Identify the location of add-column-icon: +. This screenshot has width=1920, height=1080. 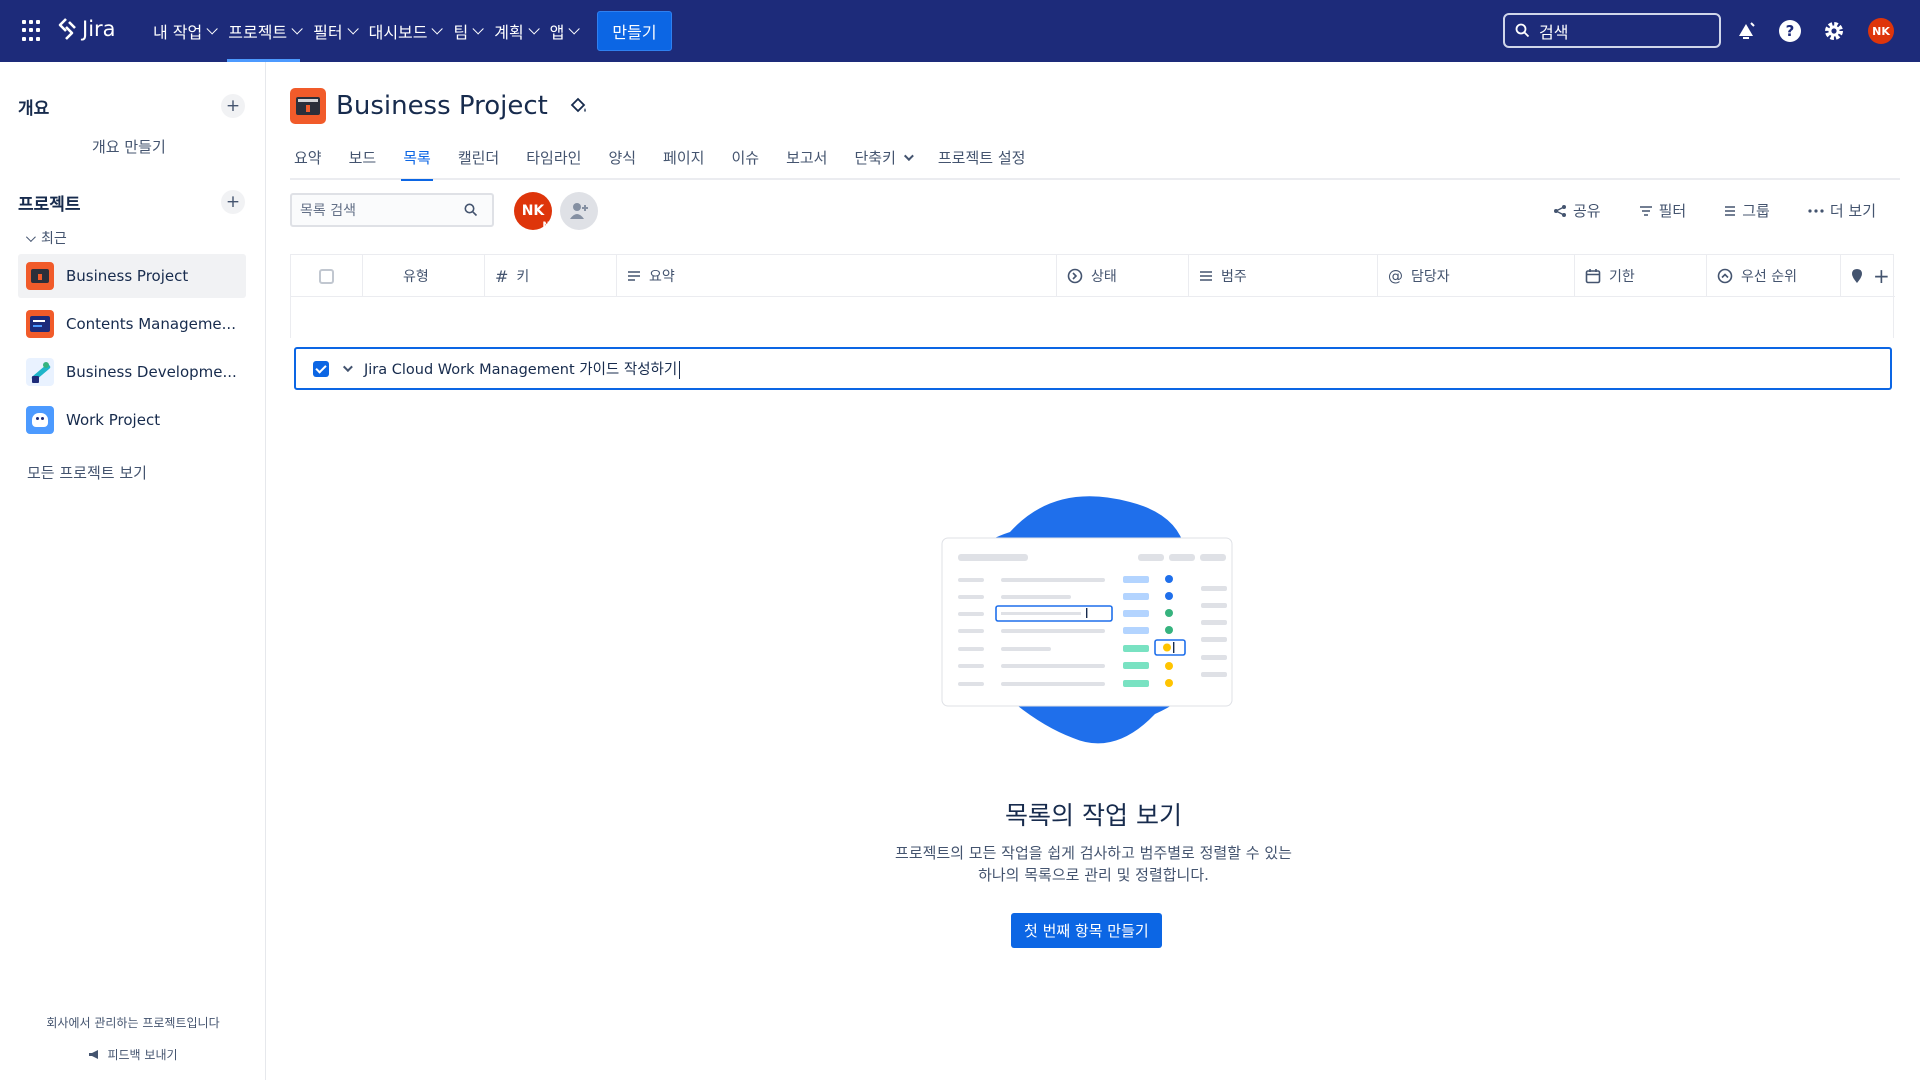
(1881, 276).